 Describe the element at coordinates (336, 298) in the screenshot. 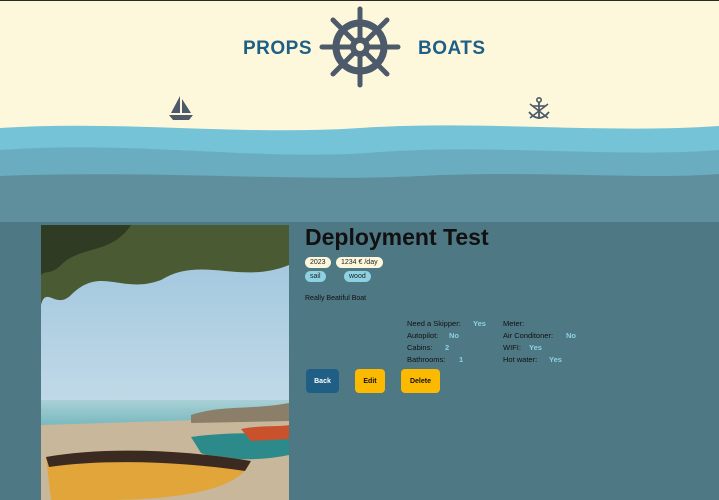

I see `boat-description: Really Beatiful Boat` at that location.